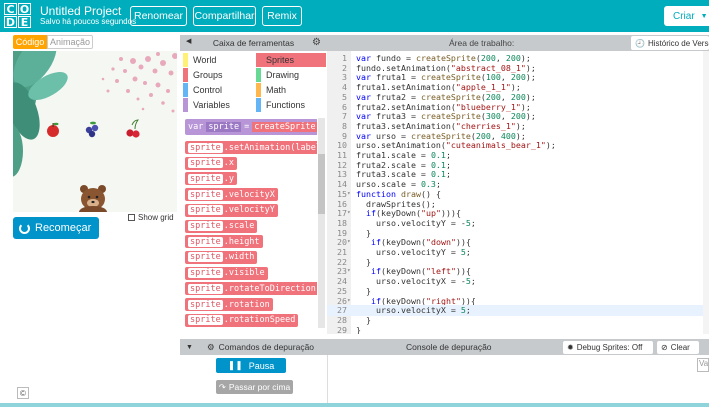 The image size is (709, 407). Describe the element at coordinates (410, 193) in the screenshot. I see `code-token: draw` at that location.